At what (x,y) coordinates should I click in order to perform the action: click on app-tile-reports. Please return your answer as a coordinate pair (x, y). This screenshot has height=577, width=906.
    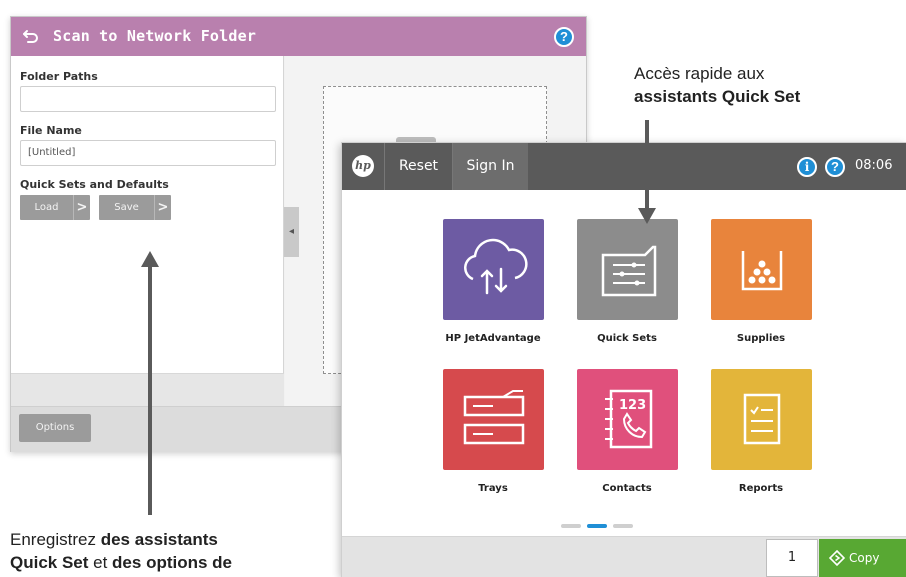
    Looking at the image, I should click on (761, 419).